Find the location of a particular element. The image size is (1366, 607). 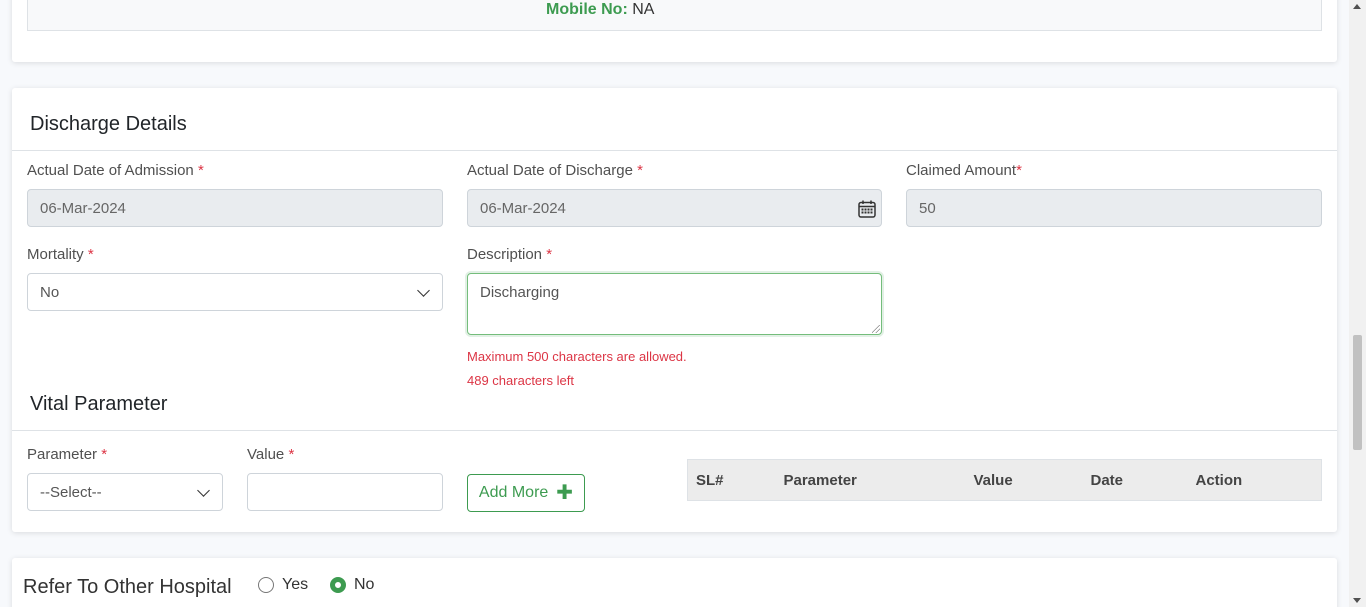

column-header-date: Date is located at coordinates (1107, 480).